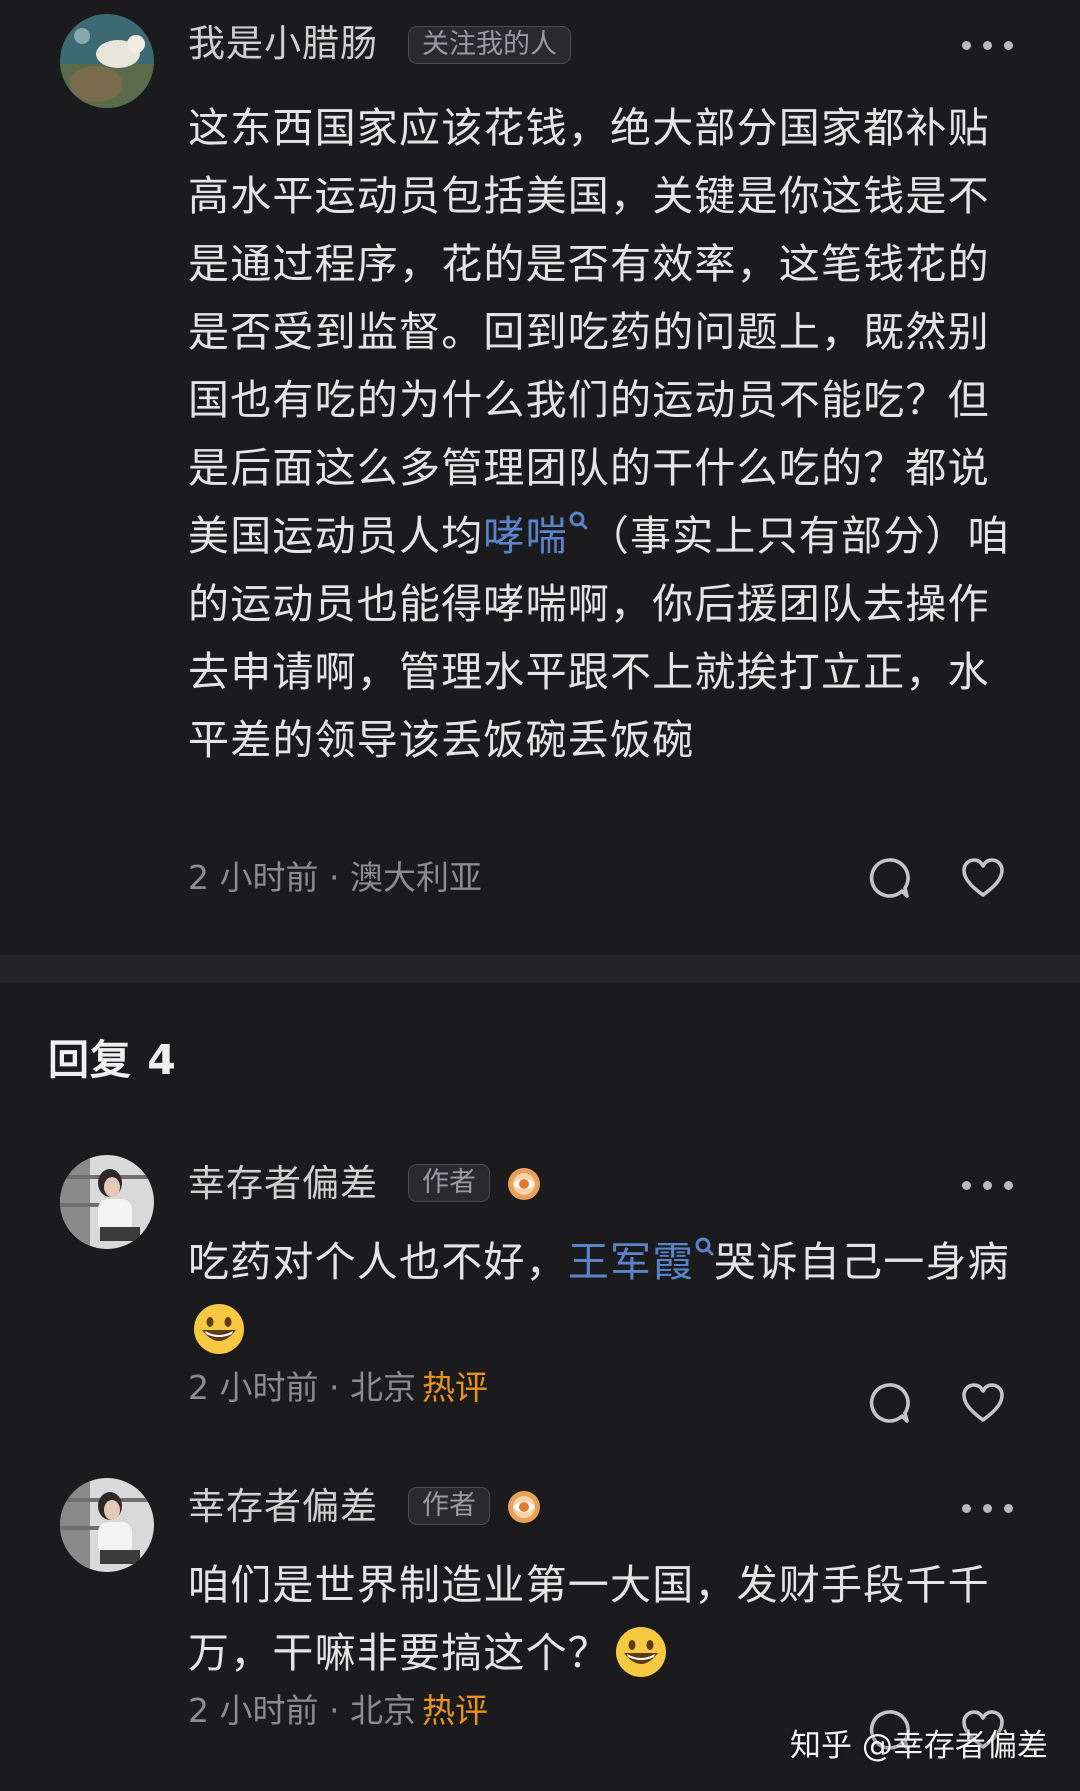 This screenshot has width=1080, height=1791. Describe the element at coordinates (862, 1262) in the screenshot. I see `reply-text-continued: 哭诉自己一身病` at that location.